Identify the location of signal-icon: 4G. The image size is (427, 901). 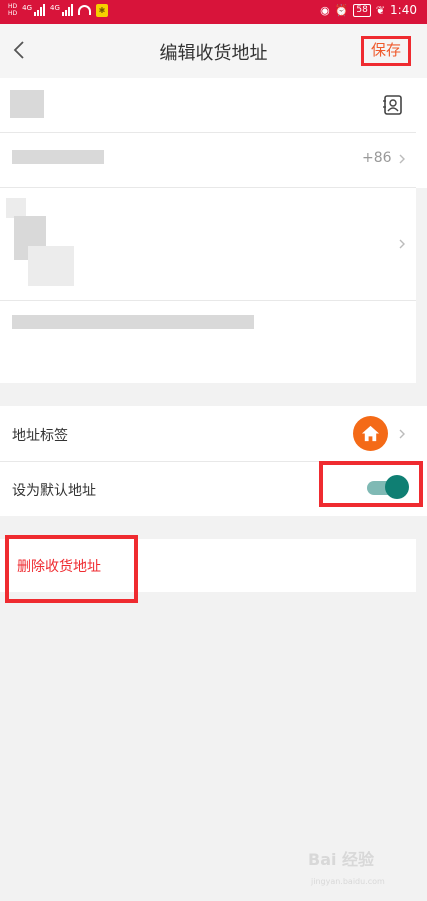
(34, 10).